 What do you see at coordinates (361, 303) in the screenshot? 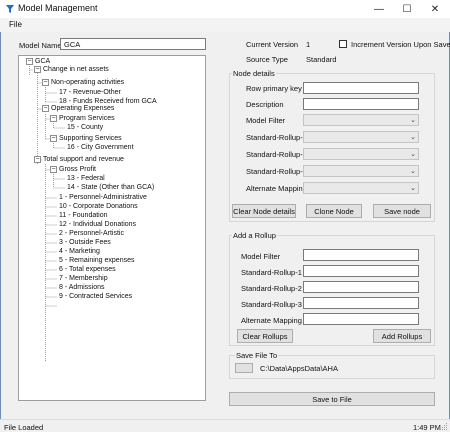
I see `rollup-std-3-input` at bounding box center [361, 303].